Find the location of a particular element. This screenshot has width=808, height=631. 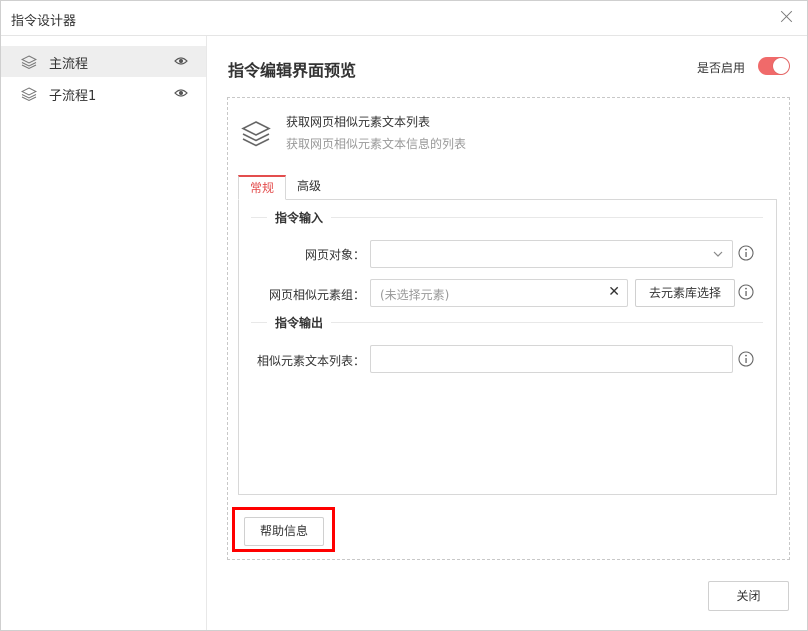

field-label-similar-text-list: 相似元素文本列表： is located at coordinates (310, 361).